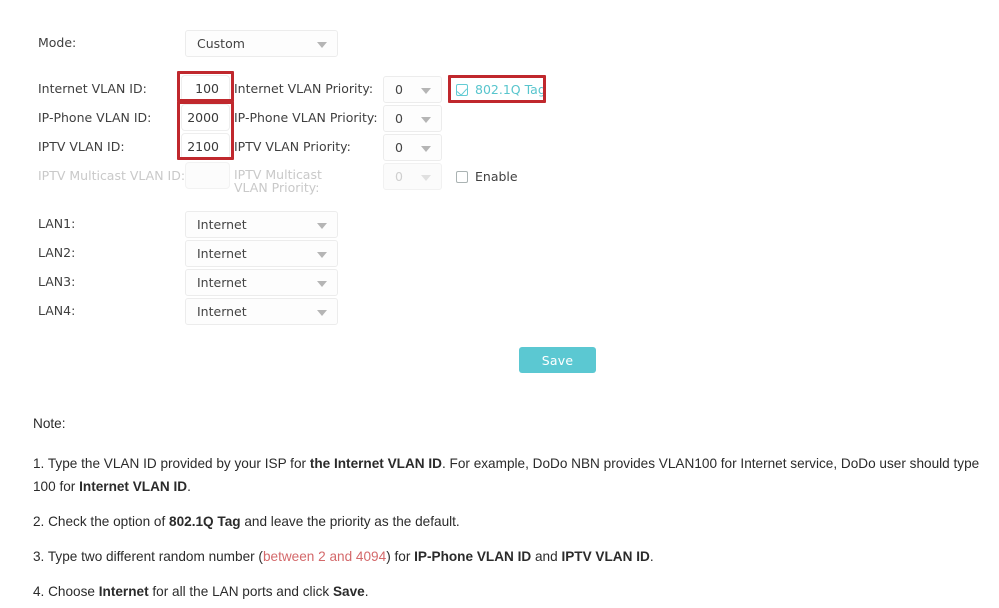  What do you see at coordinates (148, 556) in the screenshot?
I see `note-3-part-a: 3. Type two different random number (` at bounding box center [148, 556].